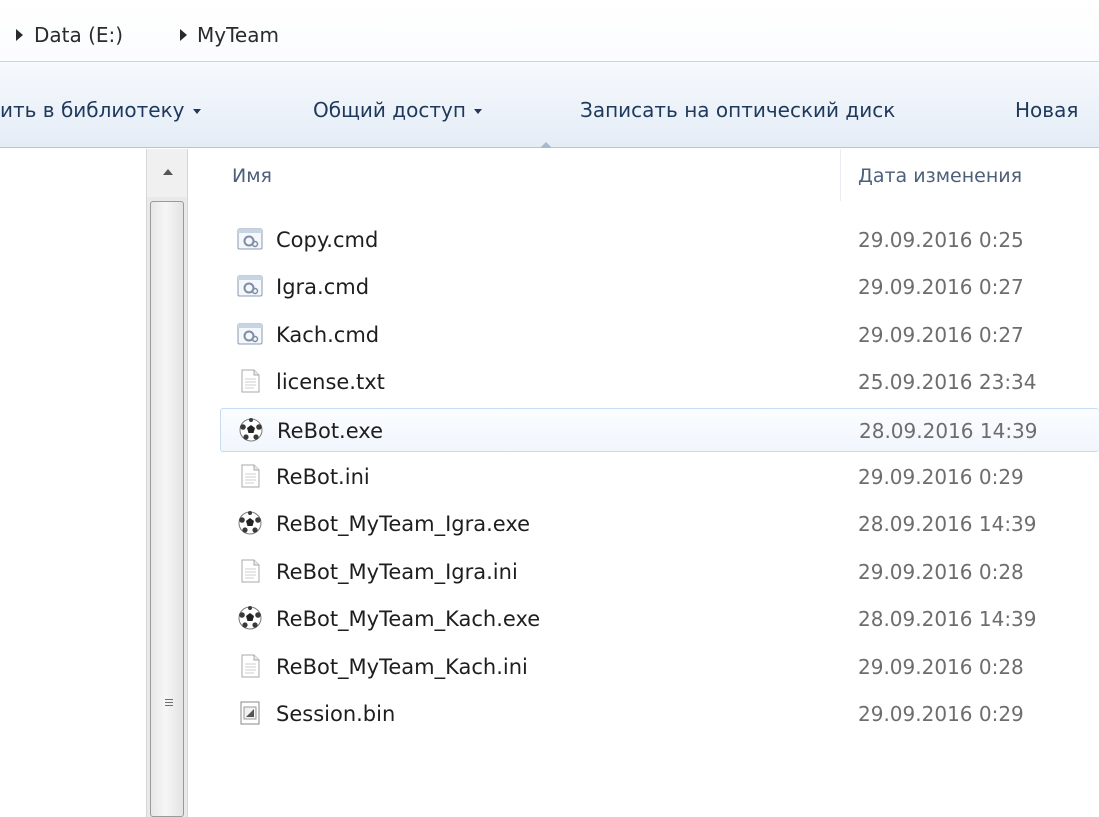  I want to click on file-row: Session.bin 29.09.2016 0:29, so click(659, 714).